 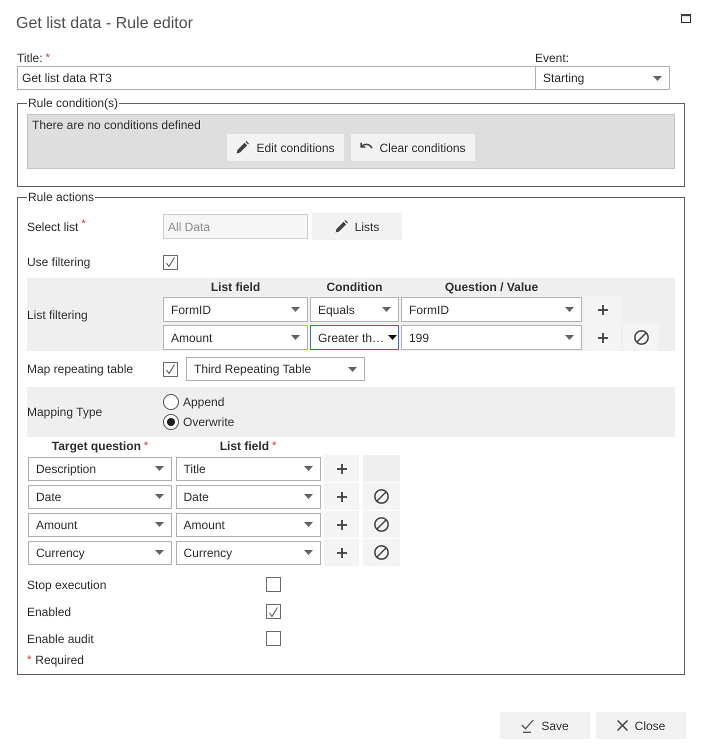 I want to click on column-header: Condition, so click(x=354, y=287).